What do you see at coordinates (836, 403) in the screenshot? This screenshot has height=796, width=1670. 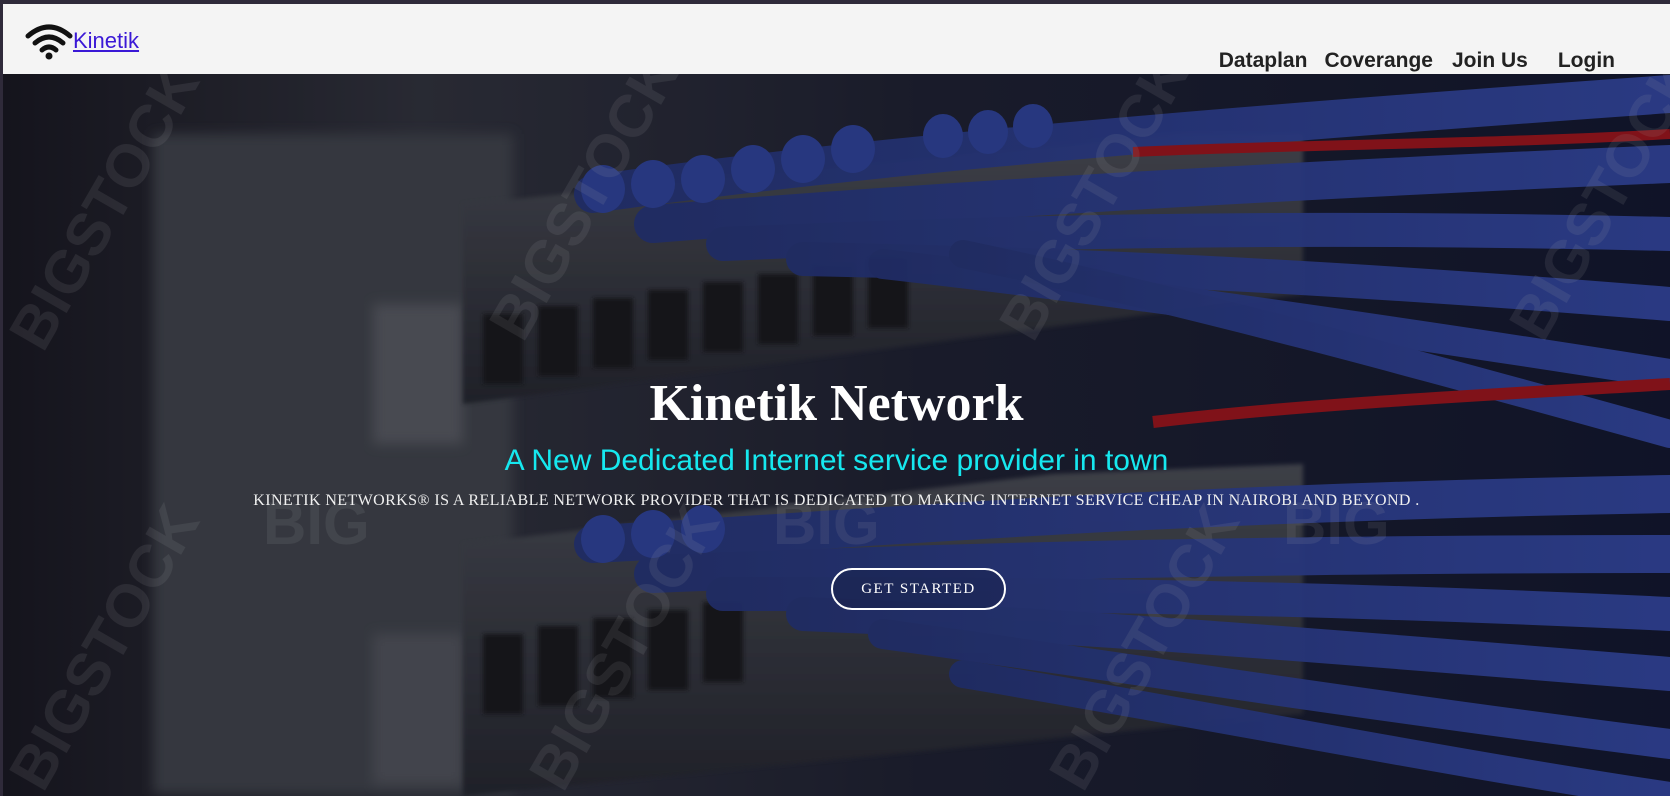 I see `hero-title: Kinetik Network` at bounding box center [836, 403].